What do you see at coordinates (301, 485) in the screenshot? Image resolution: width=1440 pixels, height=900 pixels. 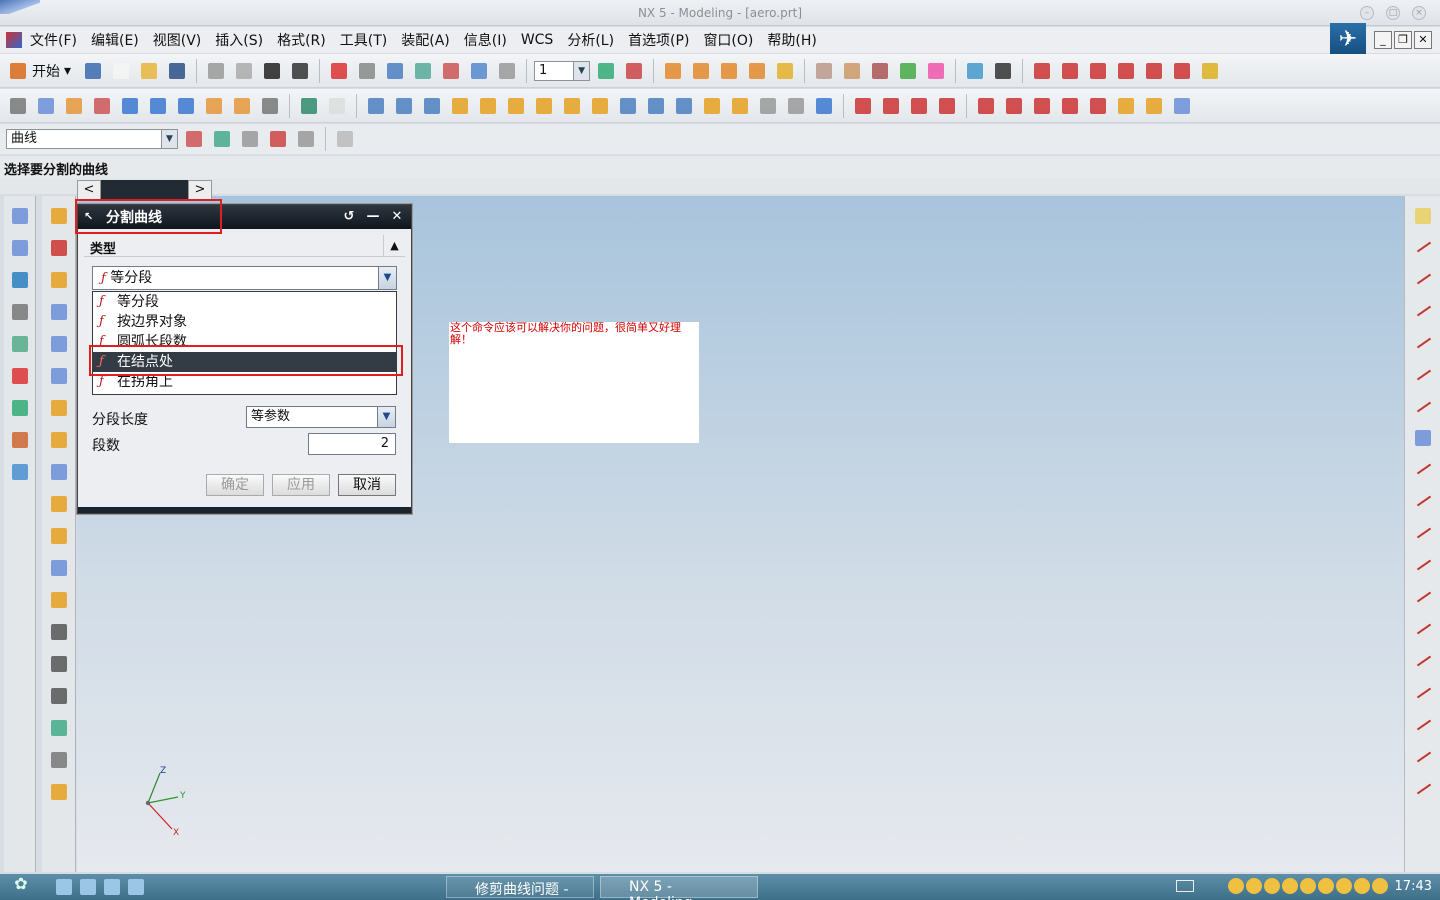 I see `apply-button: 应用` at bounding box center [301, 485].